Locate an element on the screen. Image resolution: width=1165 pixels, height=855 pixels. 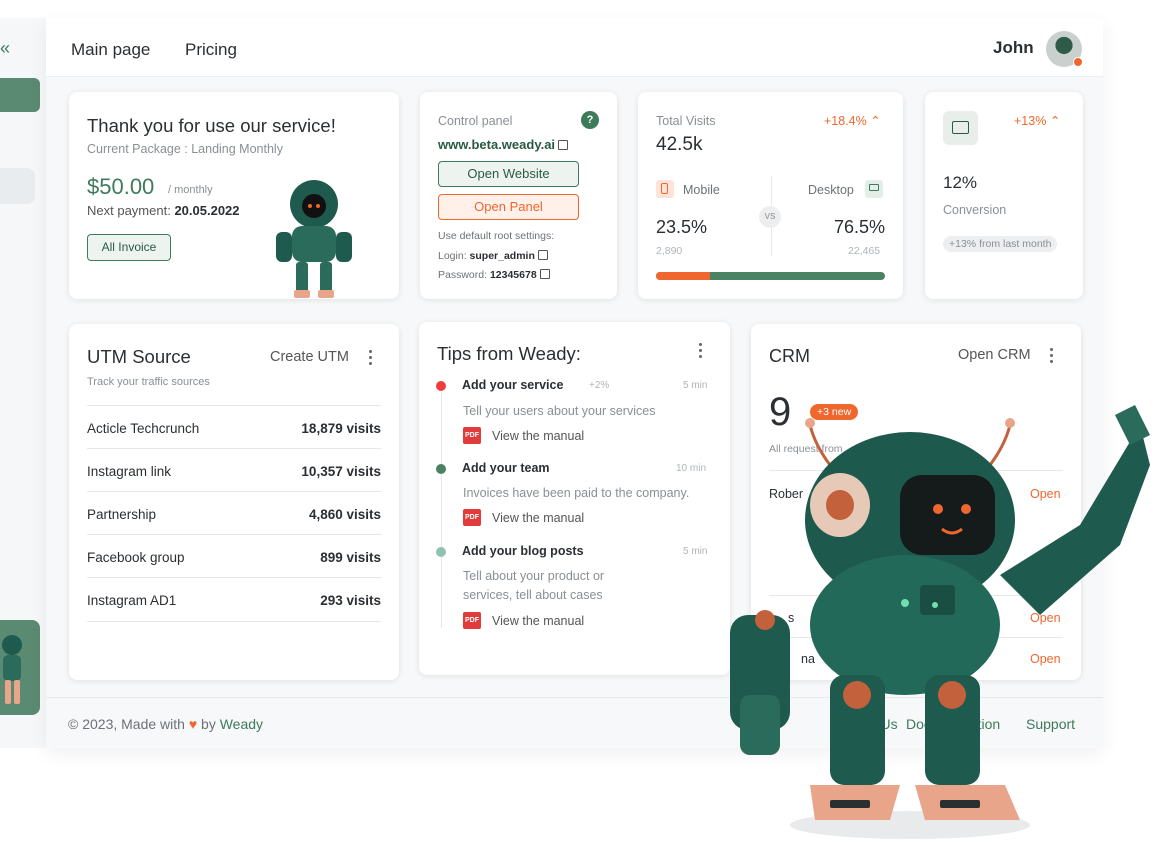
login-value: super_admin is located at coordinates (502, 256).